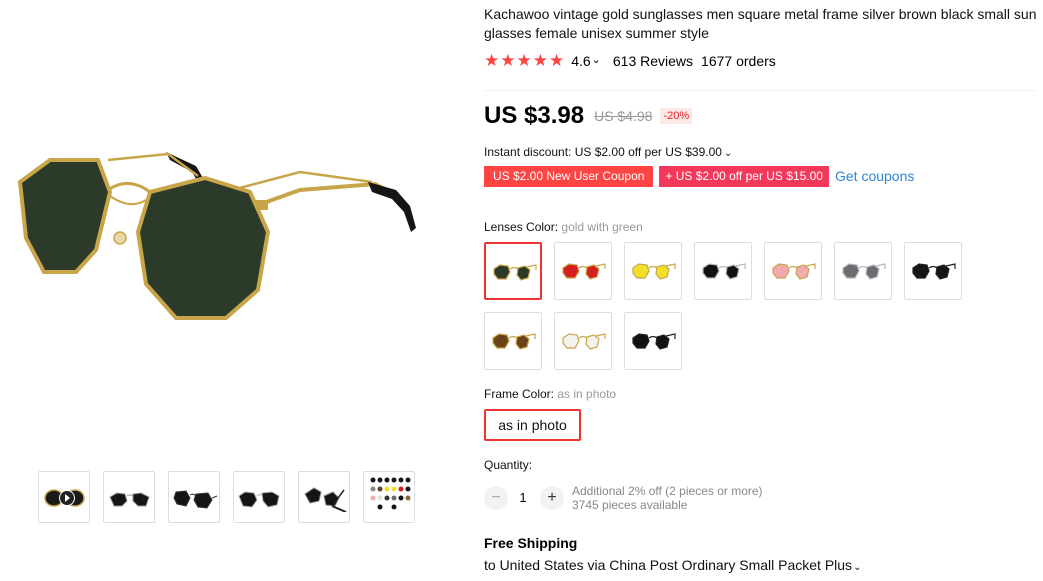 This screenshot has width=1043, height=581. What do you see at coordinates (569, 176) in the screenshot?
I see `new-user-coupon: US $2.00 New User Coupon` at bounding box center [569, 176].